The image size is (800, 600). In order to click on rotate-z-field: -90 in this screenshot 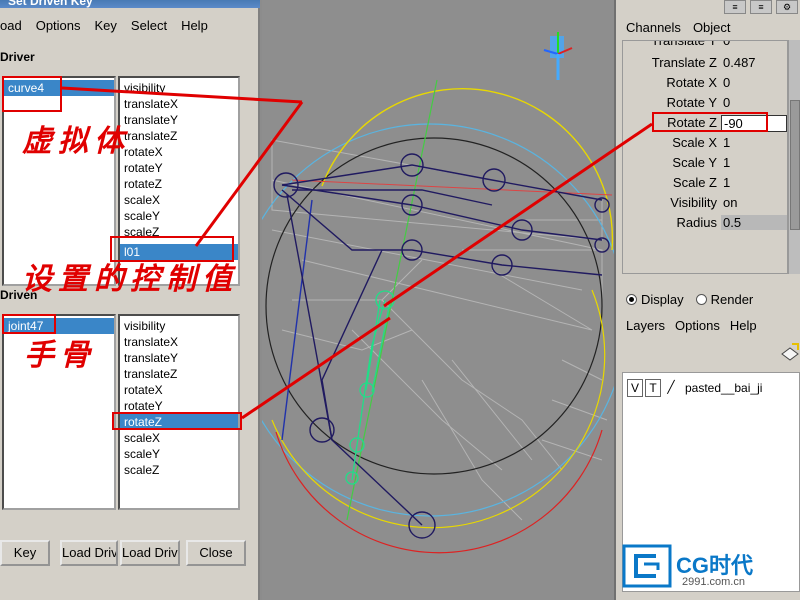, I will do `click(754, 123)`.